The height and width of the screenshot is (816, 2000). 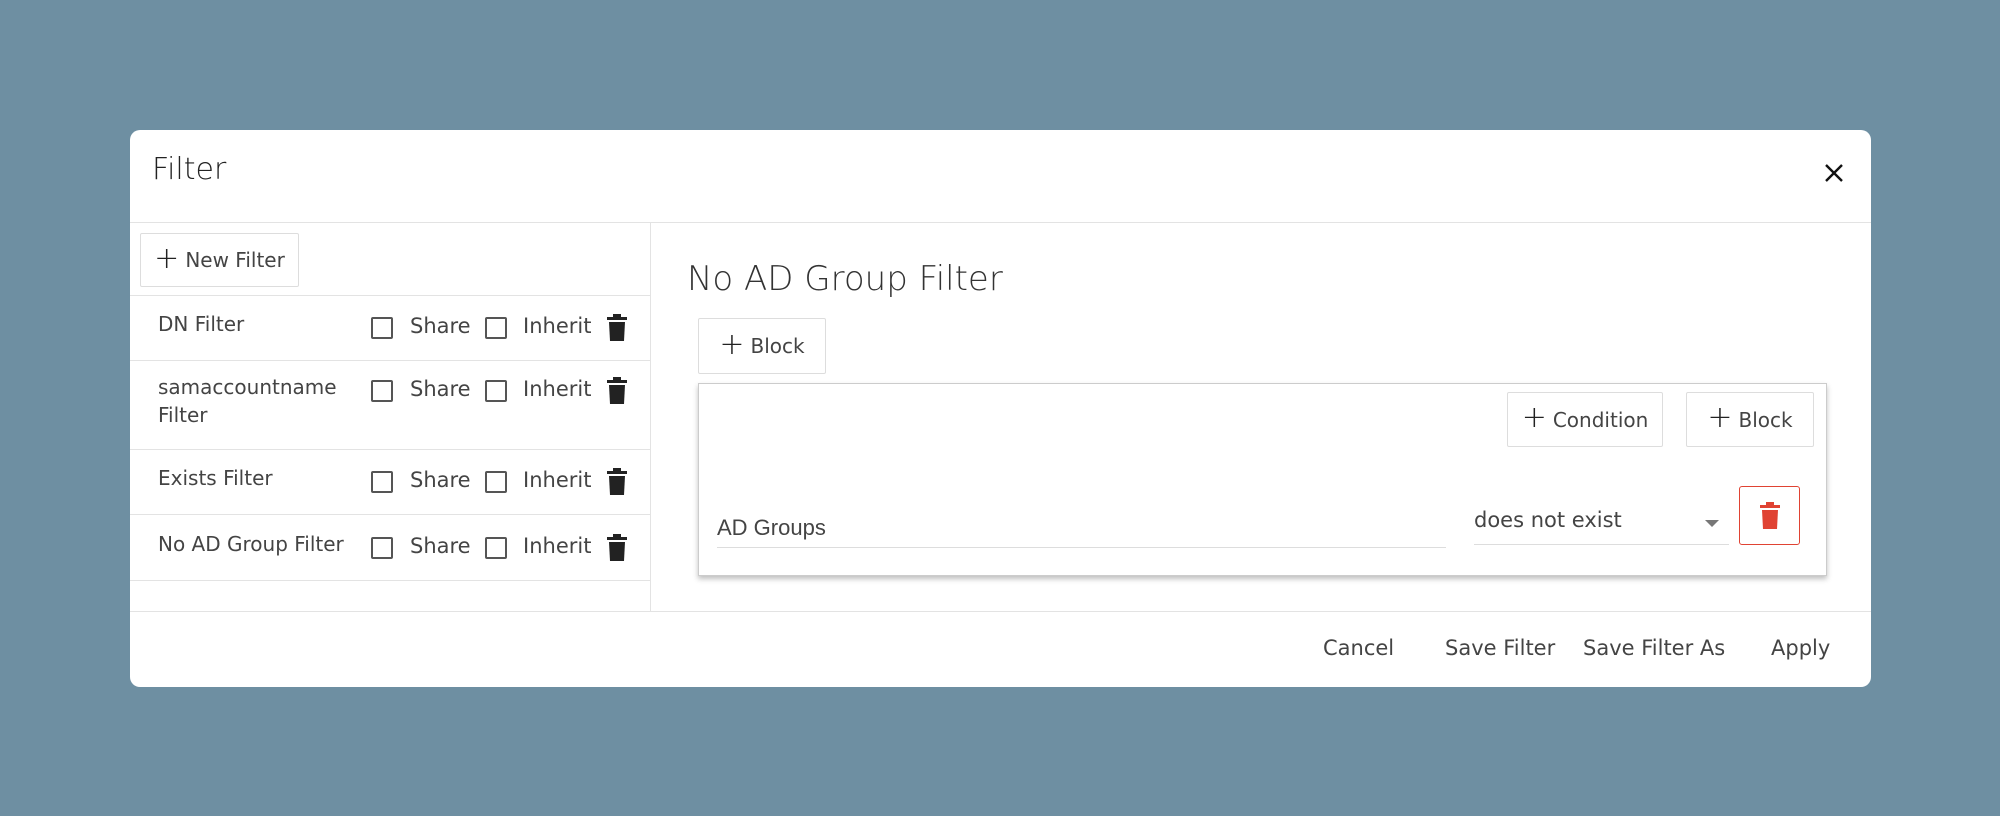 I want to click on close-icon, so click(x=1834, y=173).